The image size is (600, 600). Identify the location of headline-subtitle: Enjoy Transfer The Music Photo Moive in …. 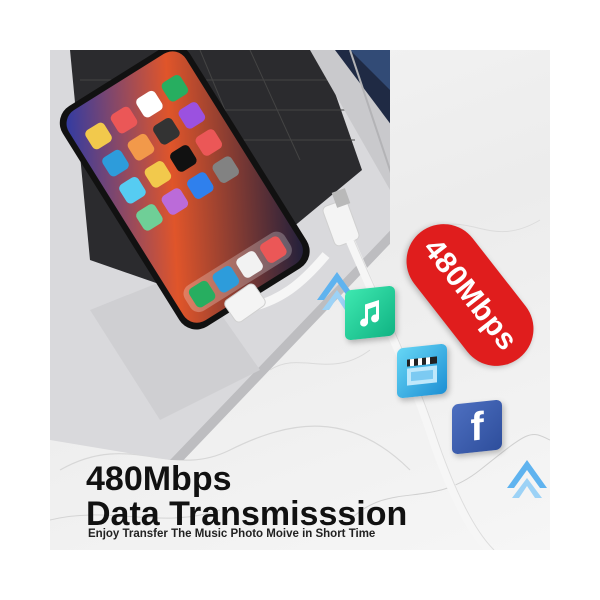
(232, 534).